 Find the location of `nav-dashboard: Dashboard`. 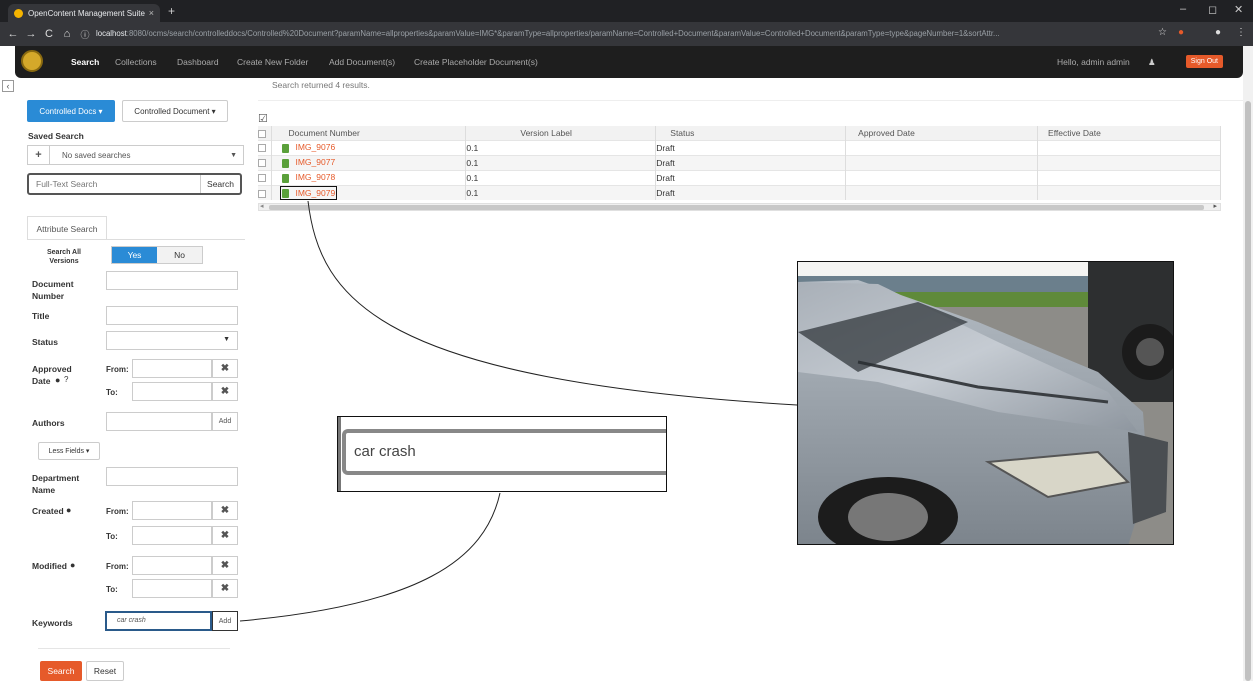

nav-dashboard: Dashboard is located at coordinates (198, 62).